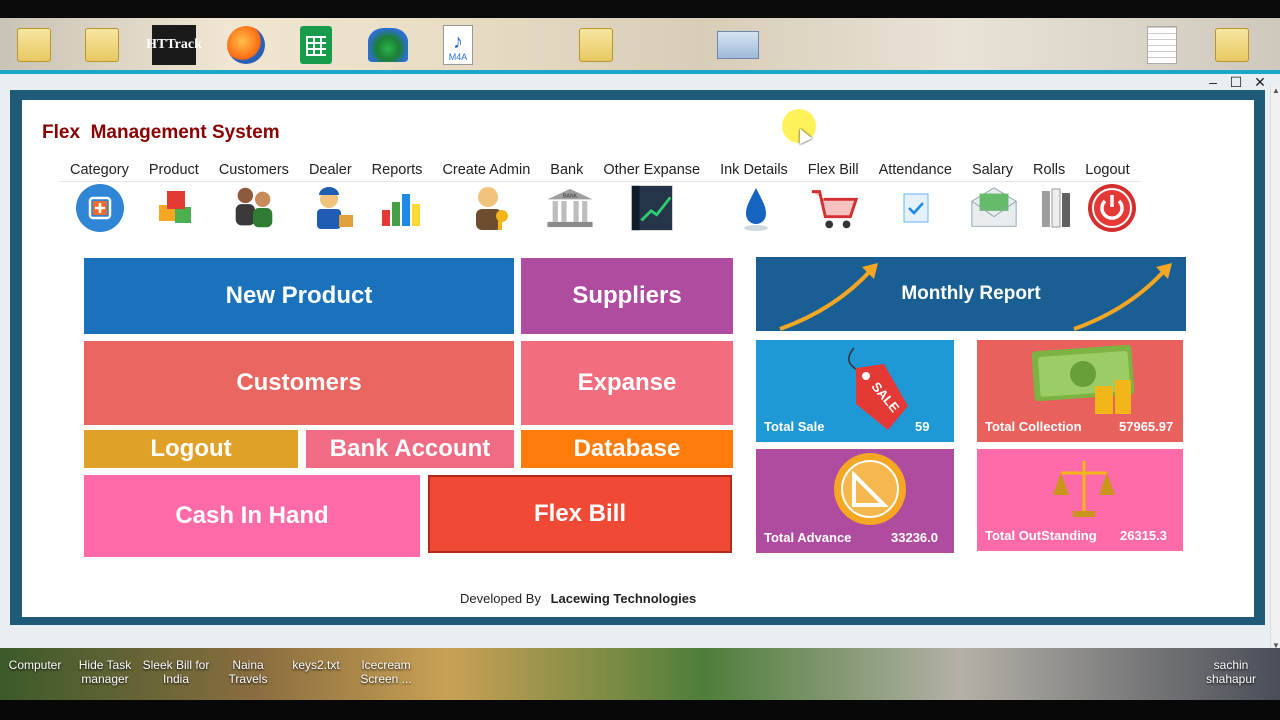  Describe the element at coordinates (1236, 82) in the screenshot. I see `maximize-button: ☐` at that location.